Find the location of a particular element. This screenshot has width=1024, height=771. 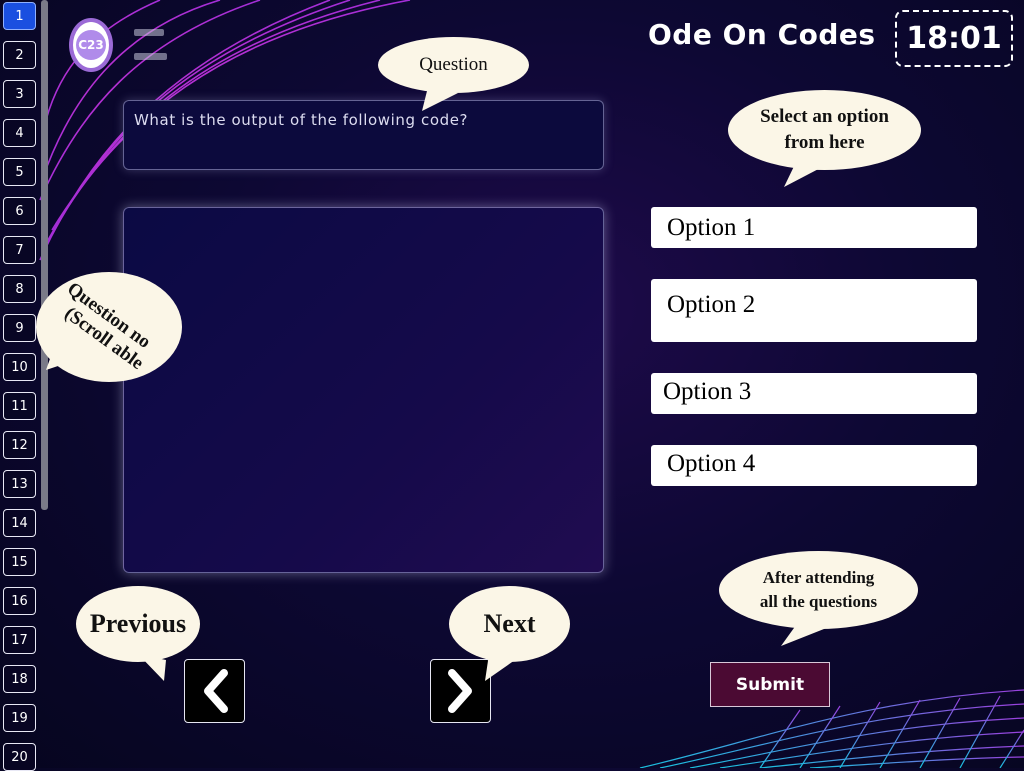

logo-text: C23 is located at coordinates (91, 45).